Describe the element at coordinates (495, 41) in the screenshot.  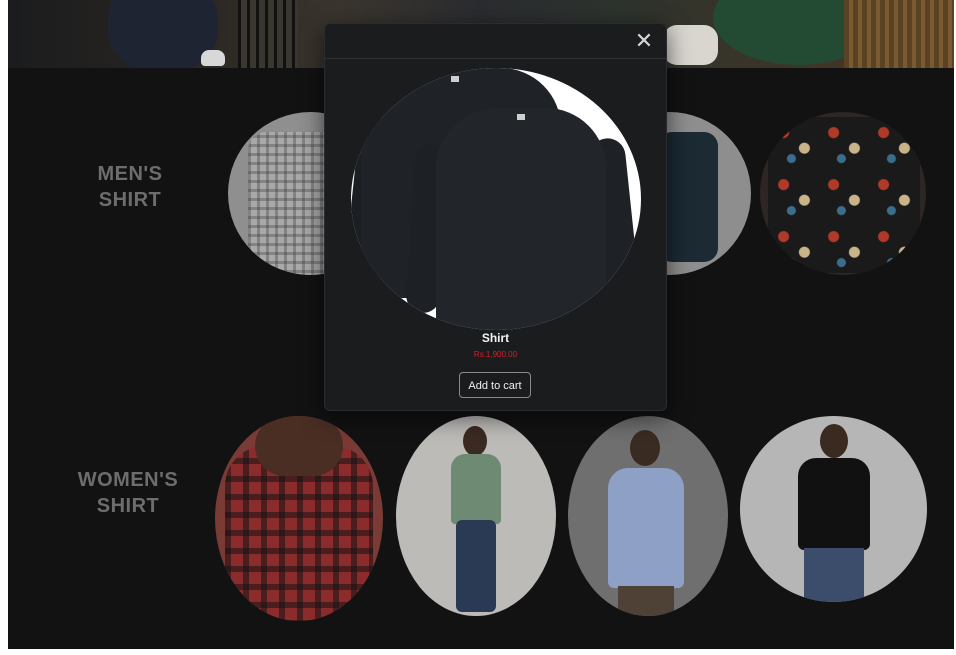
I see `modal-header: ✕` at that location.